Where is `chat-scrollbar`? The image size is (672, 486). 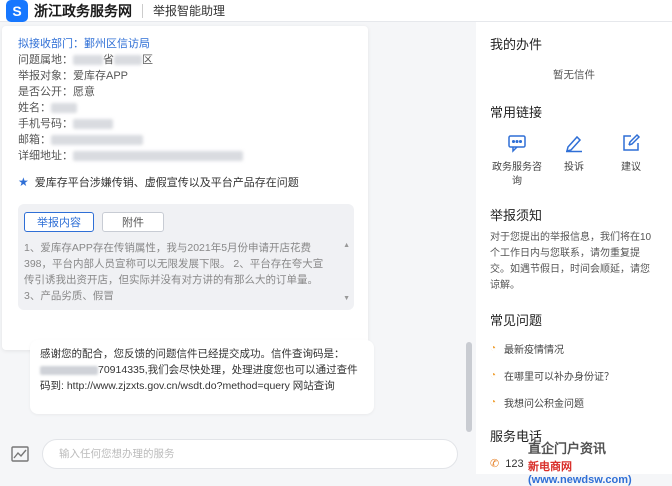
chat-scrollbar is located at coordinates (469, 387).